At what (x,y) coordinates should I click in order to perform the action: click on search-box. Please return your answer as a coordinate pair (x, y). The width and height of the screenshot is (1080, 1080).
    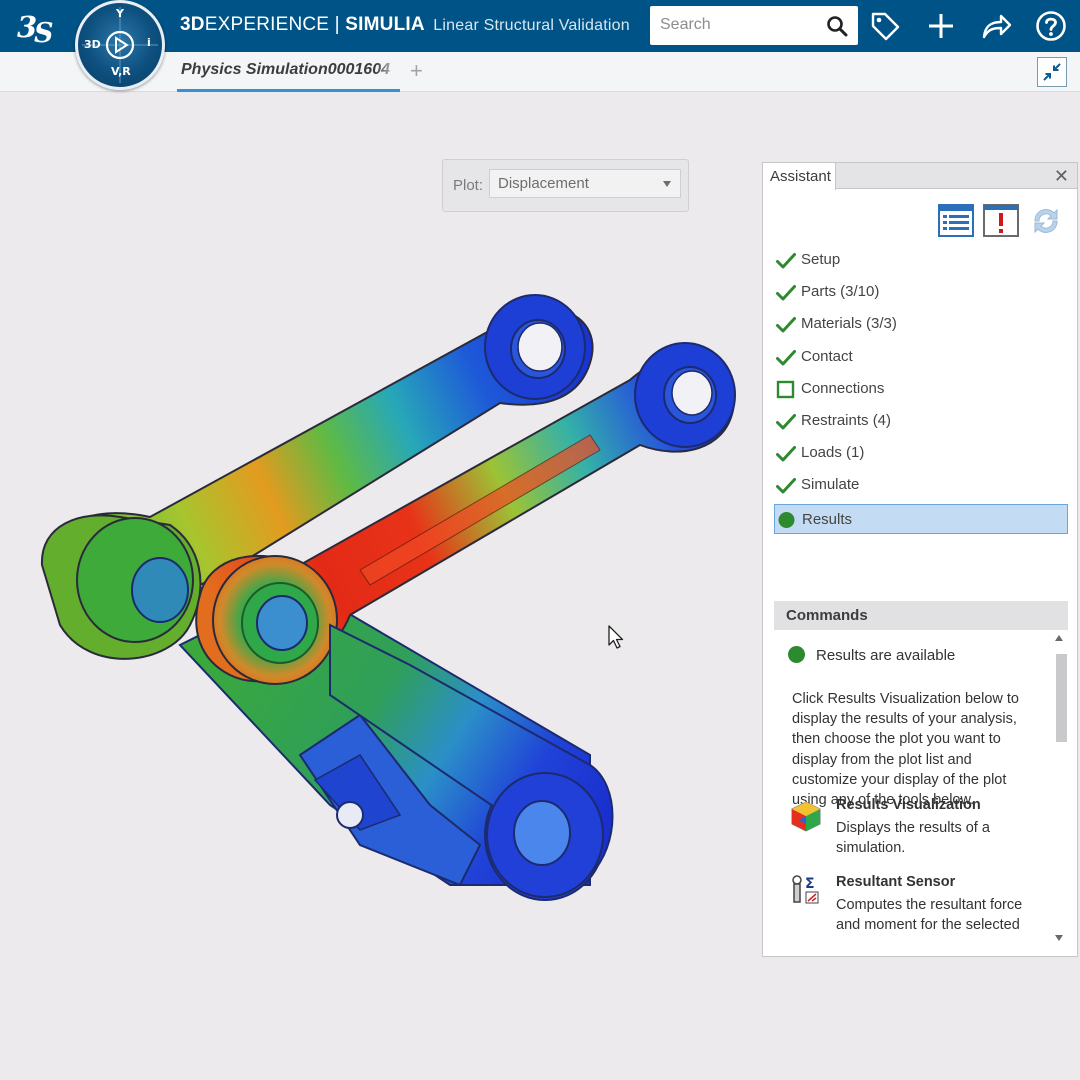
    Looking at the image, I should click on (754, 25).